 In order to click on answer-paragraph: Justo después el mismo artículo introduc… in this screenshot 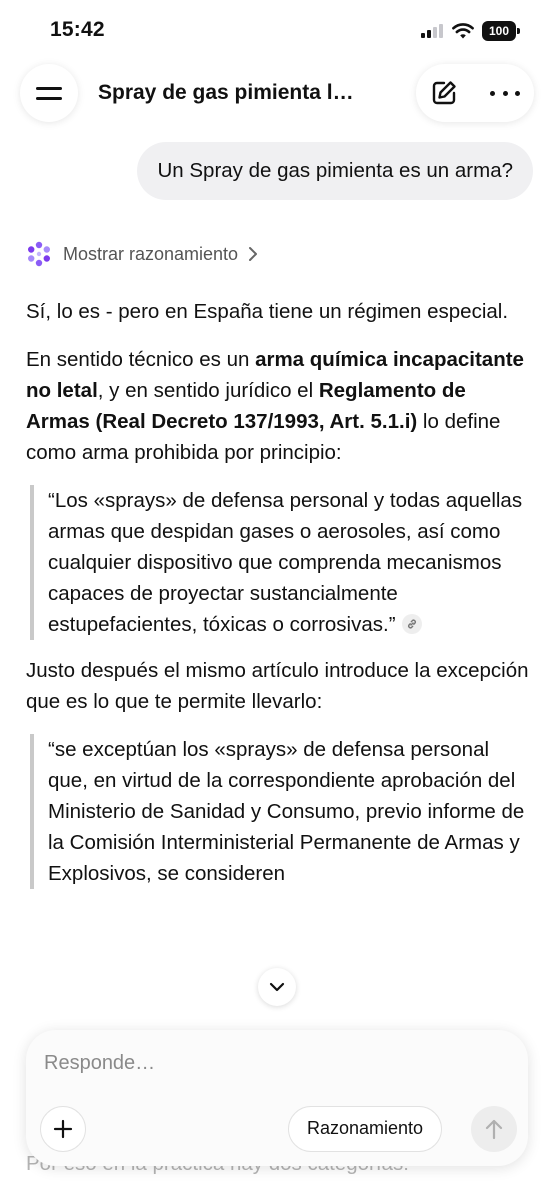, I will do `click(277, 686)`.